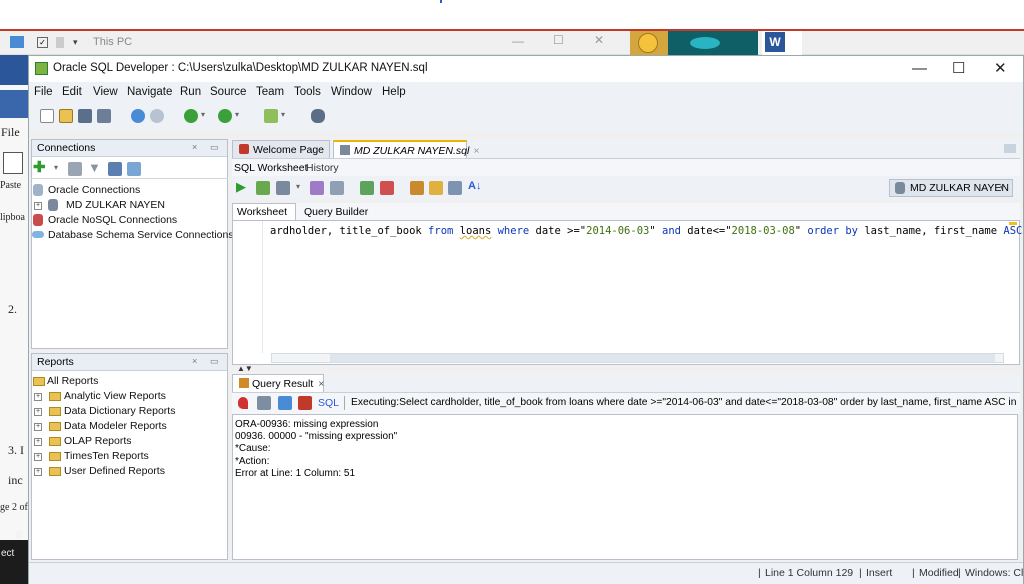 This screenshot has width=1024, height=584. What do you see at coordinates (351, 92) in the screenshot?
I see `menu-window: Window` at bounding box center [351, 92].